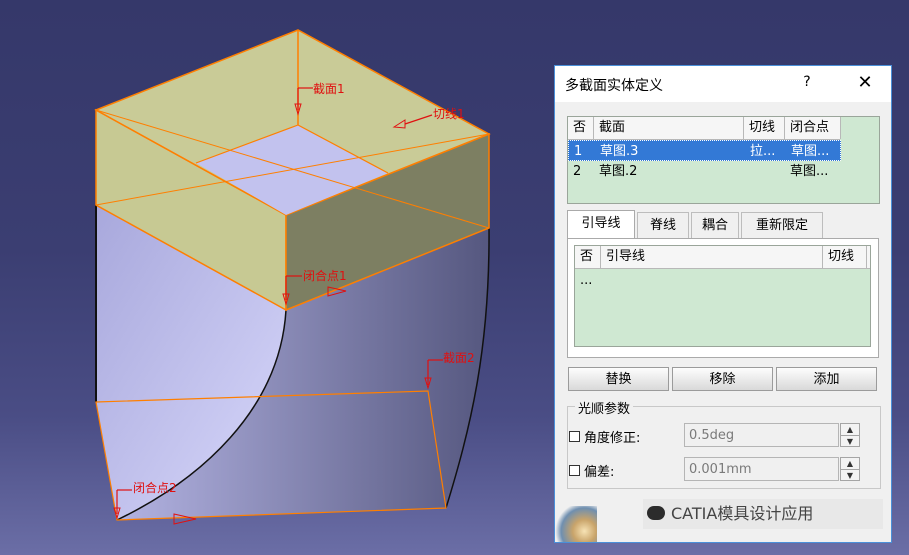  Describe the element at coordinates (763, 514) in the screenshot. I see `watermark-text: CATIA模具设计应用` at that location.